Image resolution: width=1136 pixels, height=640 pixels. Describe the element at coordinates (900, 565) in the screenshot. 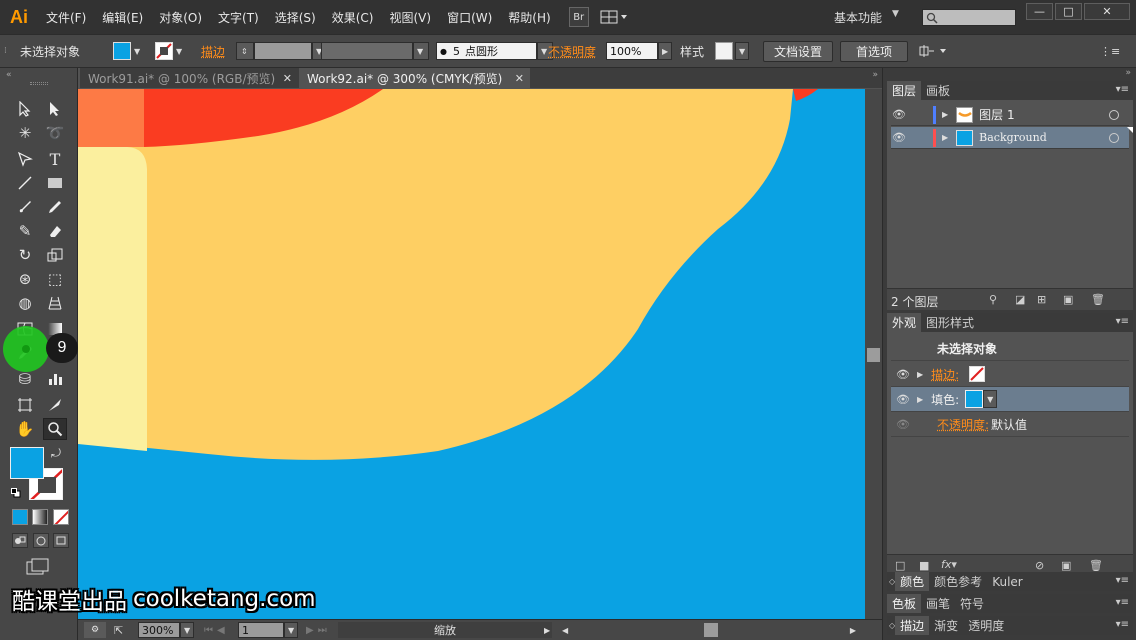

I see `add-stroke-icon: □` at that location.